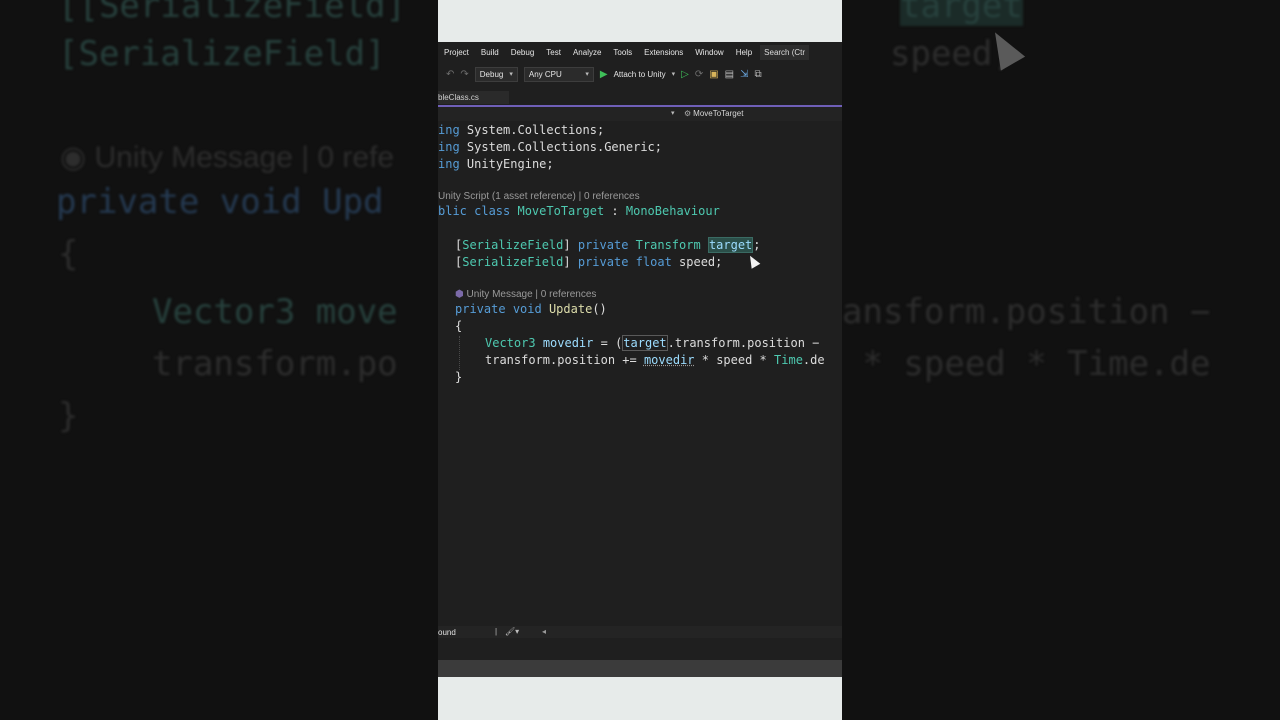 The image size is (1280, 720). I want to click on colon: :, so click(615, 211).